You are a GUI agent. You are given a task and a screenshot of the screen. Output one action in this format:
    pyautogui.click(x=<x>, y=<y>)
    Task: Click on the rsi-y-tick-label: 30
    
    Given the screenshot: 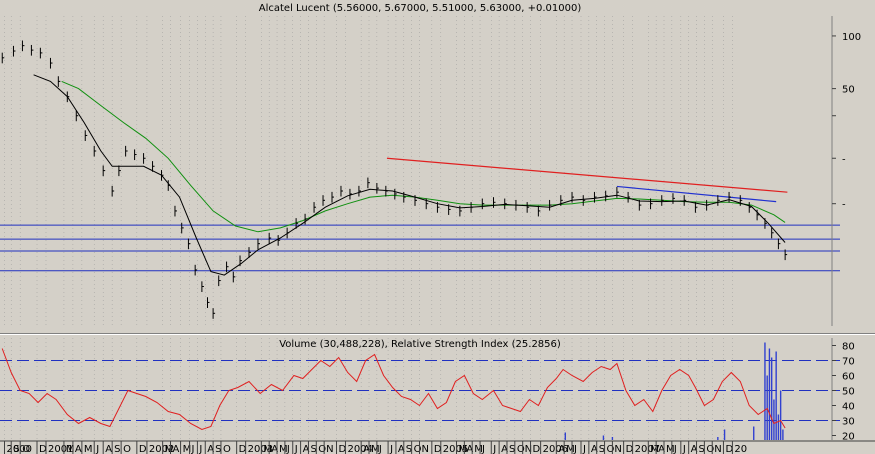 What is the action you would take?
    pyautogui.click(x=848, y=422)
    